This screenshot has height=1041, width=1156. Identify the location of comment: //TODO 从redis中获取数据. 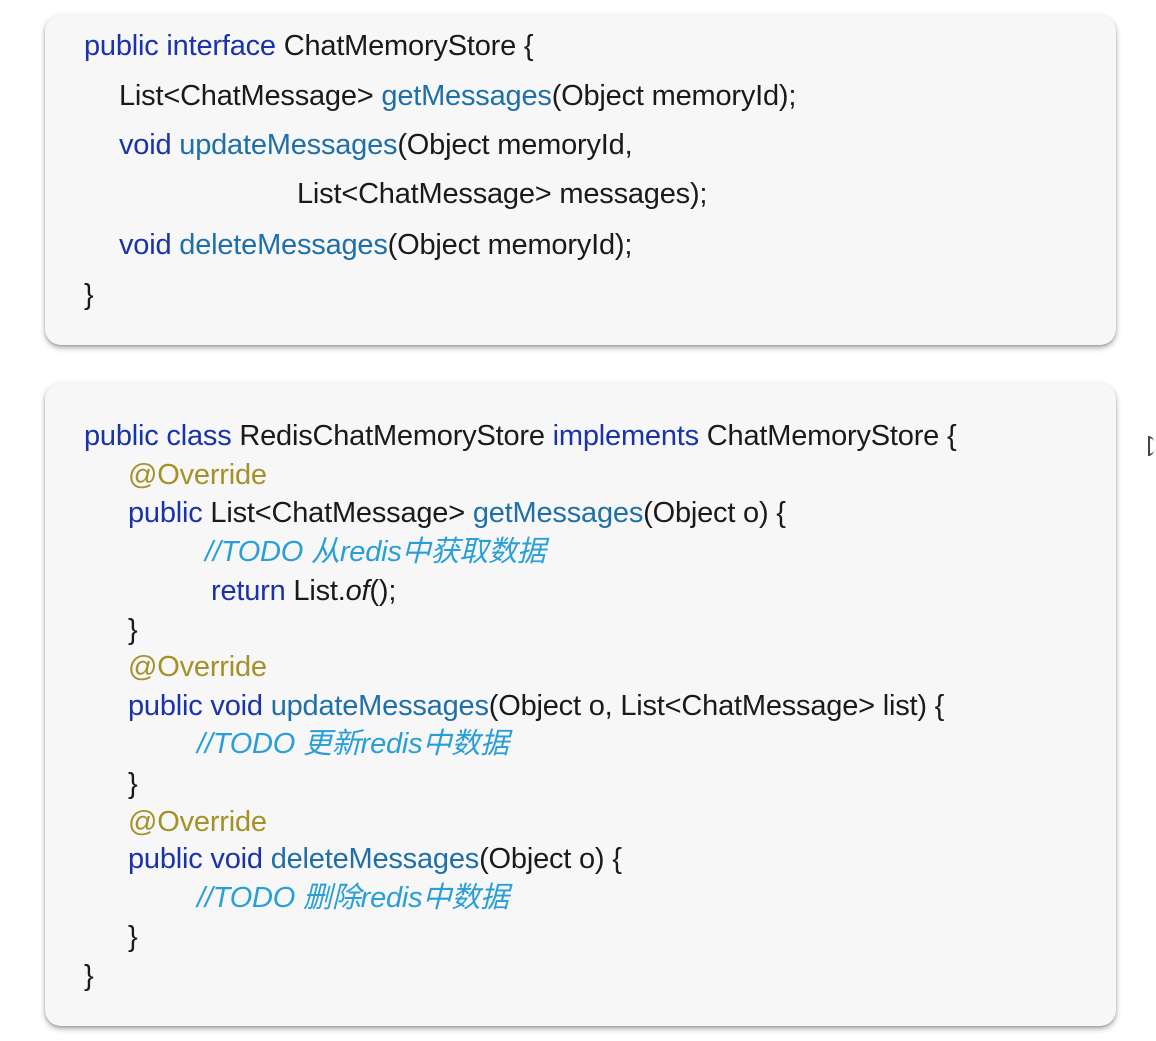
(375, 552).